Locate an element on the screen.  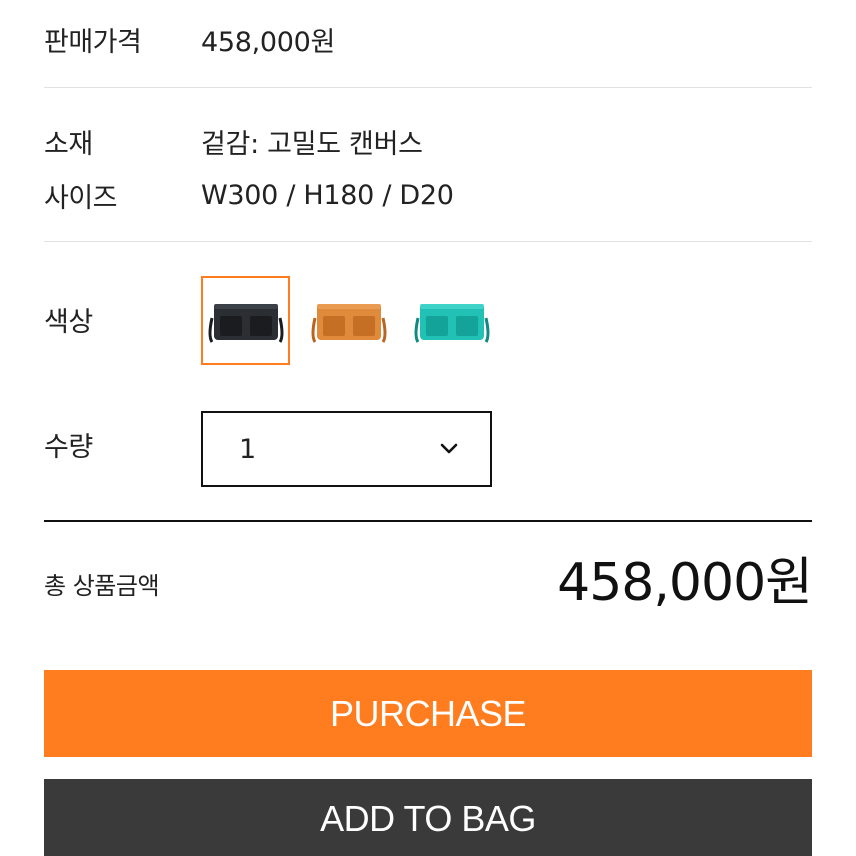
color-swatch-teal is located at coordinates (451, 320).